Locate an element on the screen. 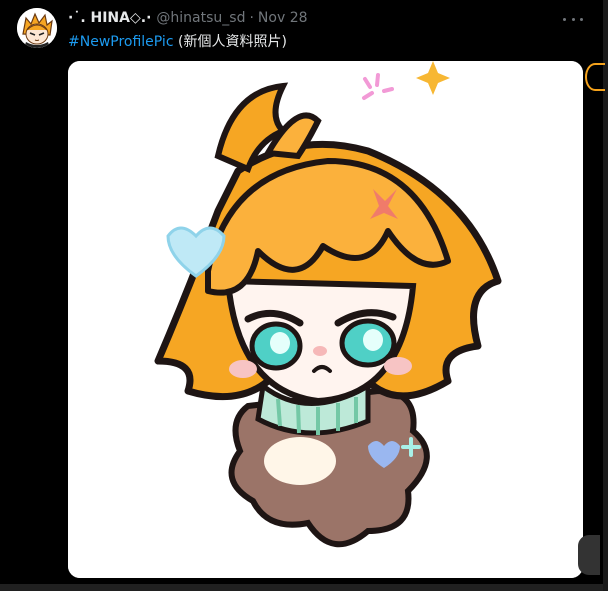 The width and height of the screenshot is (608, 591). scroll-indicator is located at coordinates (589, 555).